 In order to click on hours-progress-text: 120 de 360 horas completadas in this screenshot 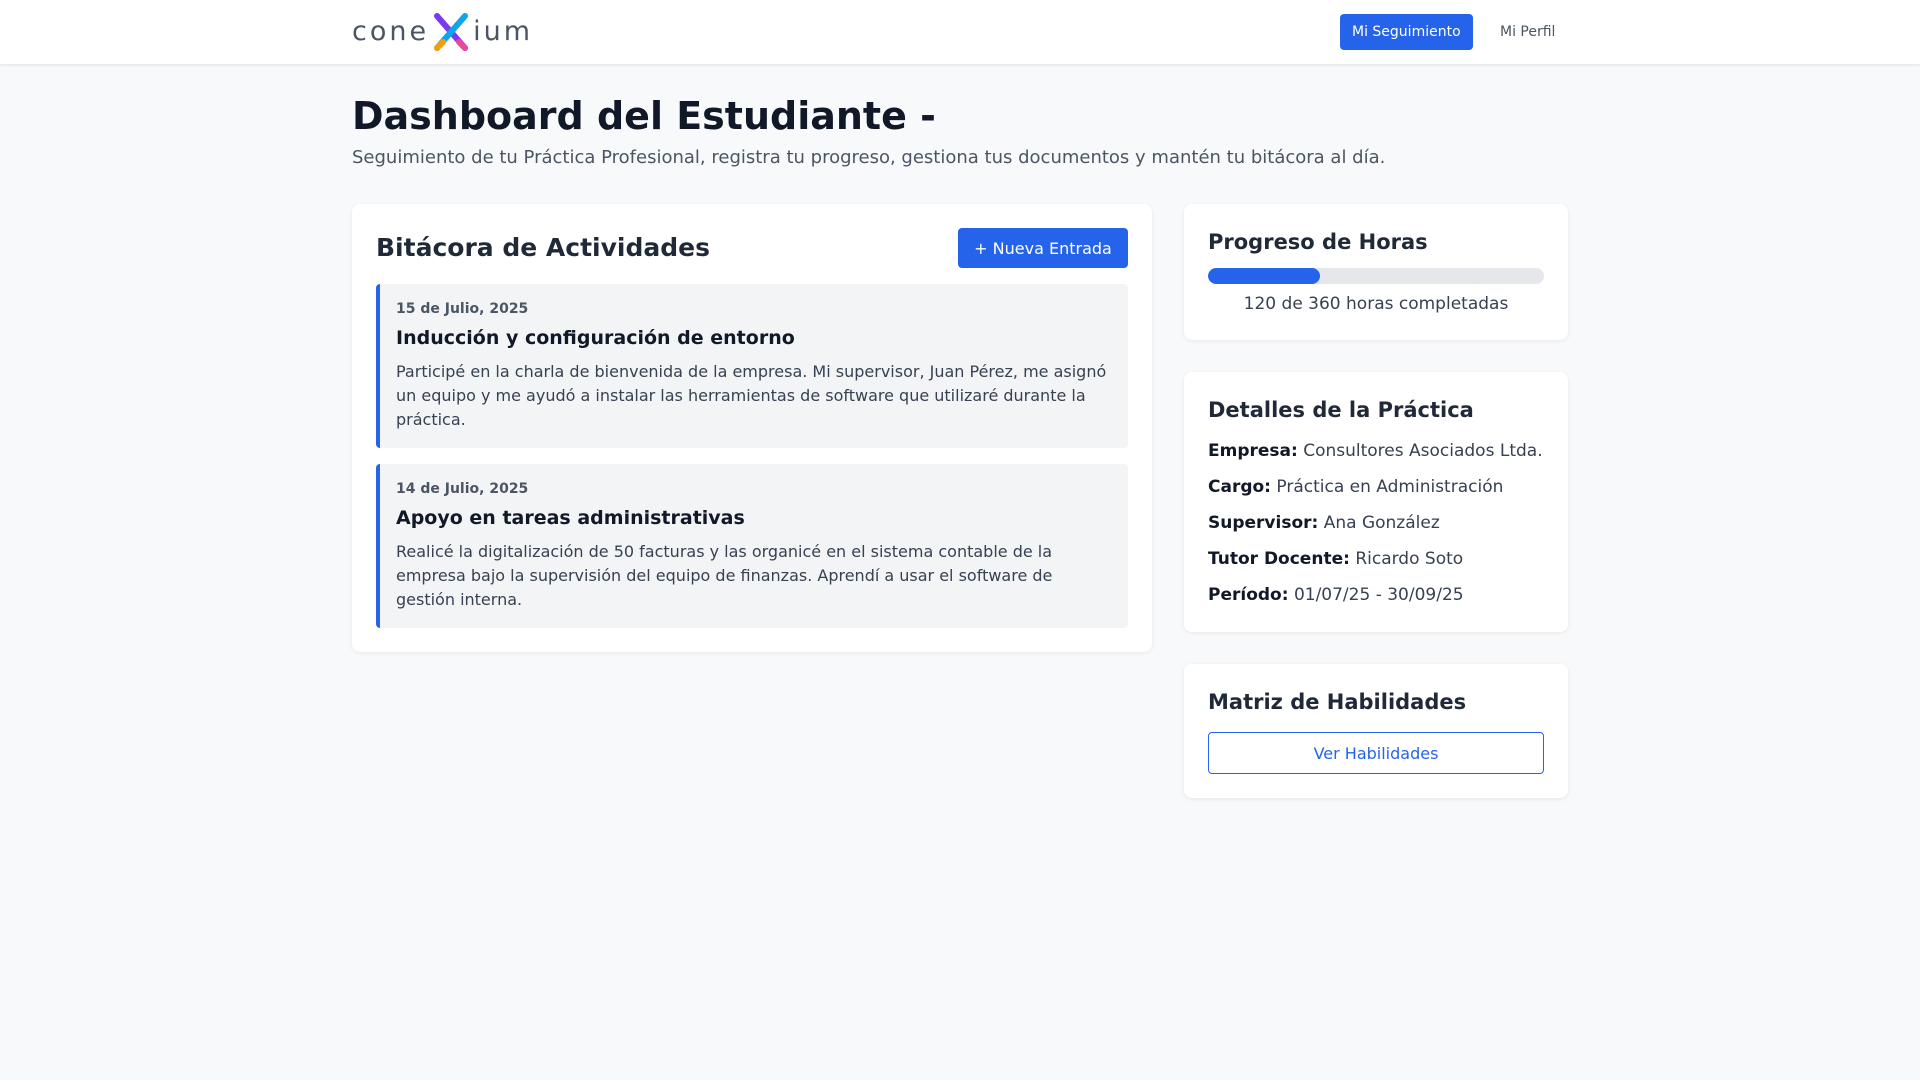, I will do `click(1376, 304)`.